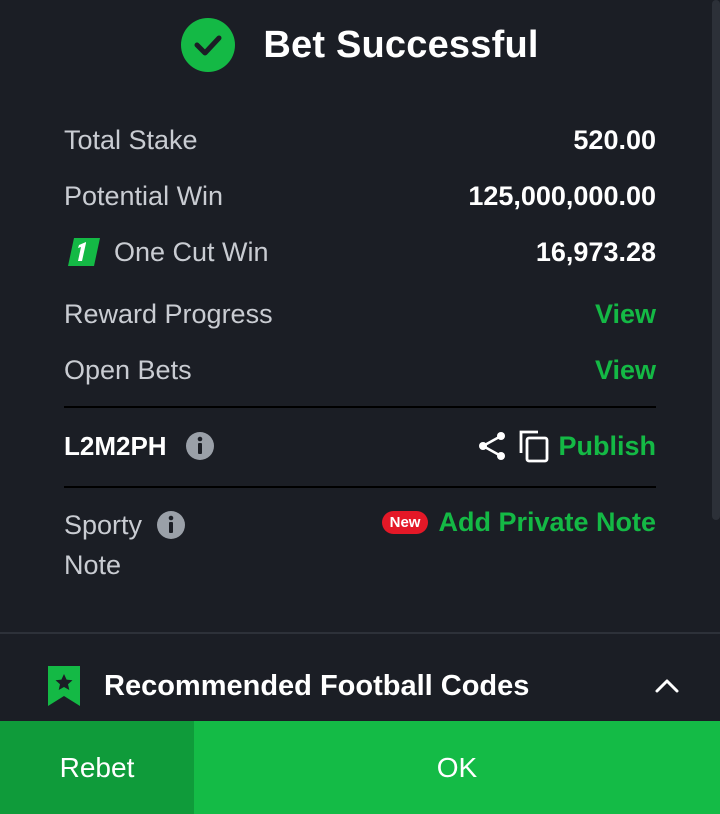  I want to click on new-badge: New, so click(405, 522).